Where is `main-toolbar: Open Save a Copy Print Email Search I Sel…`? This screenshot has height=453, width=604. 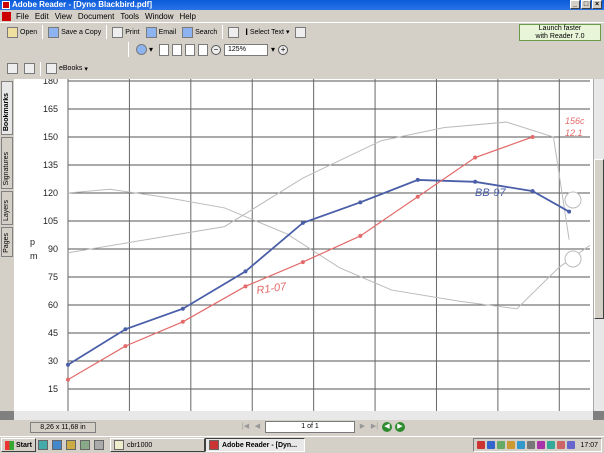 main-toolbar: Open Save a Copy Print Email Search I Sel… is located at coordinates (302, 31).